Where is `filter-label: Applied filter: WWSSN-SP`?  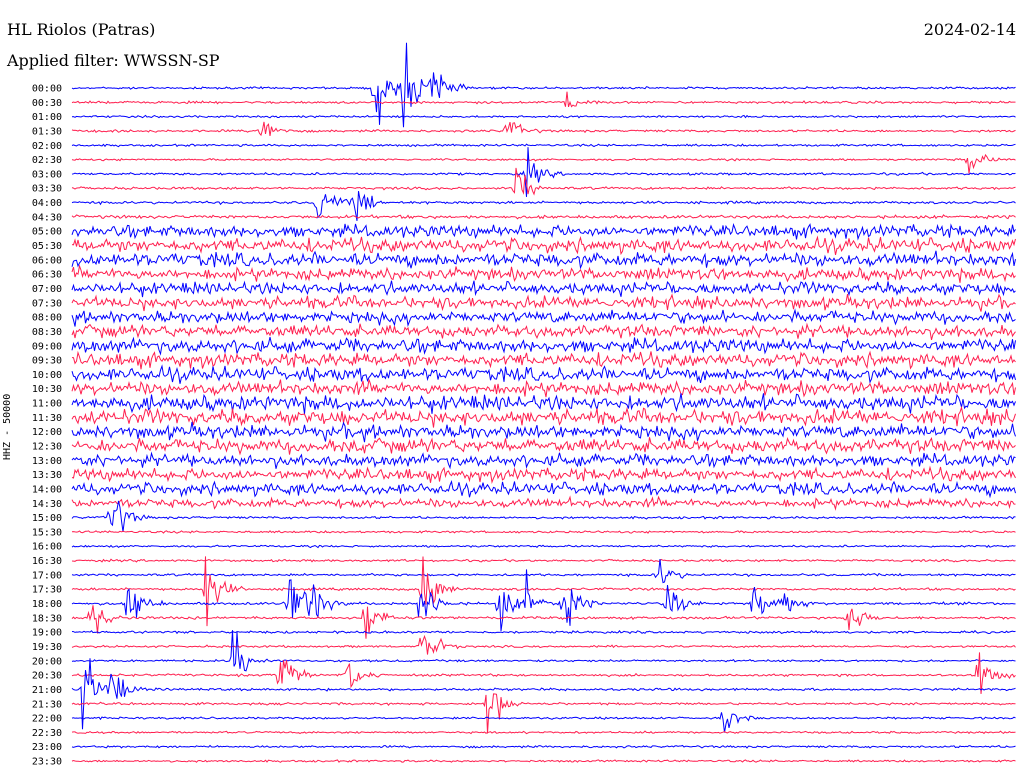
filter-label: Applied filter: WWSSN-SP is located at coordinates (113, 60).